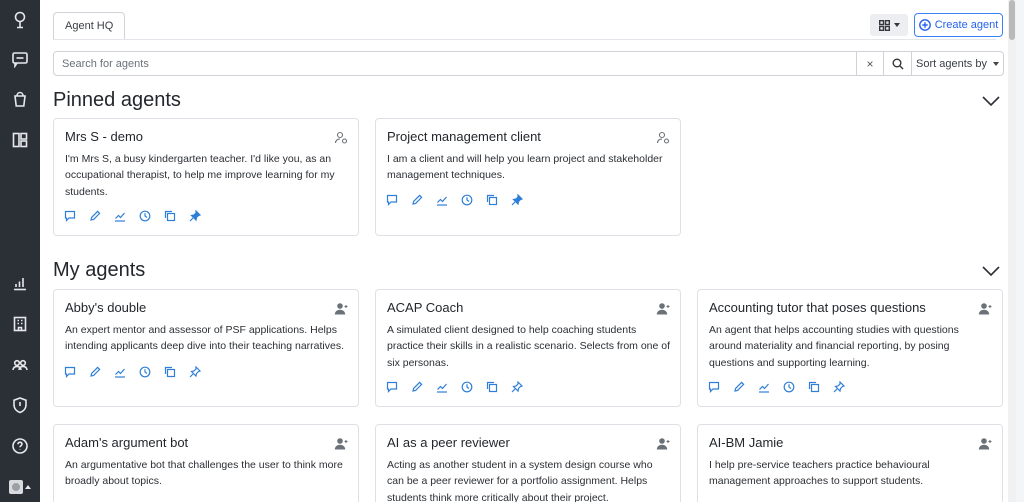 The image size is (1024, 502). I want to click on bucket-icon, so click(20, 99).